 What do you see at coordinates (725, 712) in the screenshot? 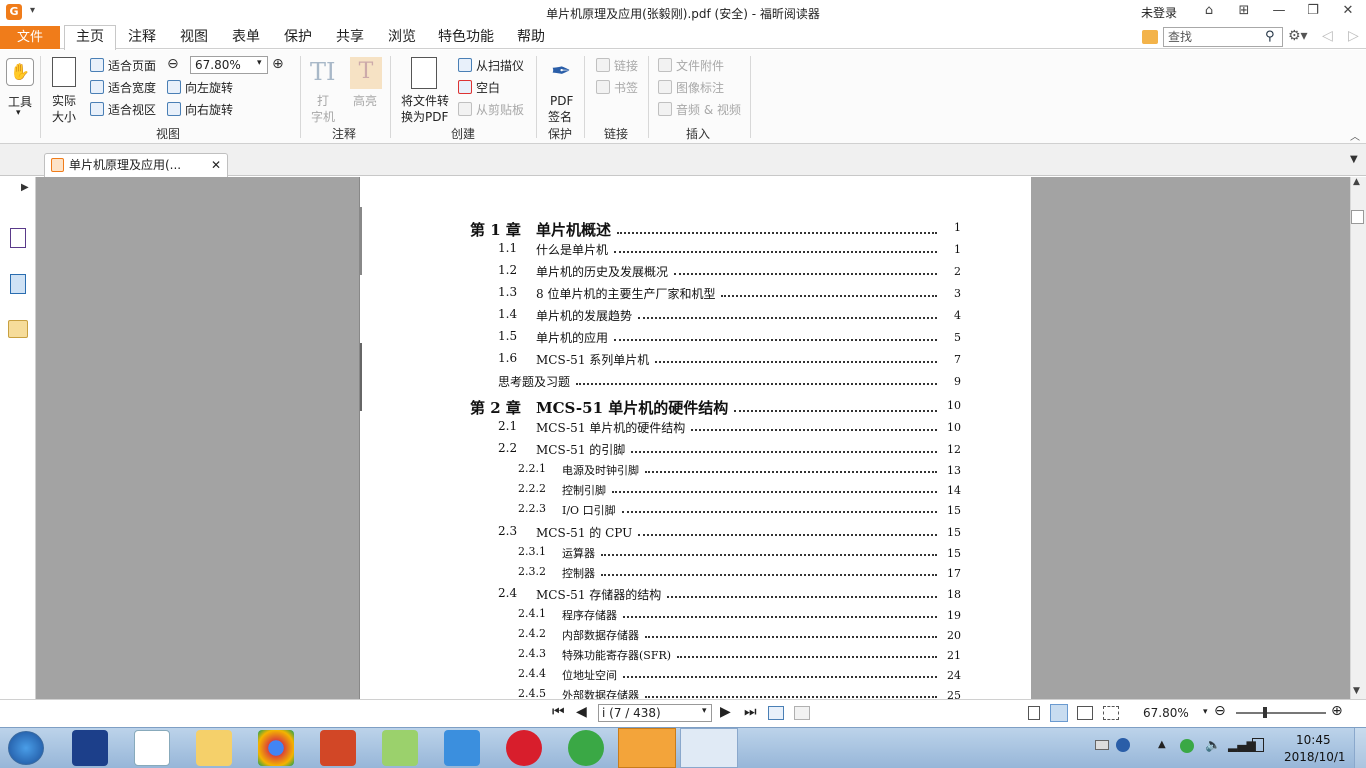
I see `next-page-icon: ▶` at bounding box center [725, 712].